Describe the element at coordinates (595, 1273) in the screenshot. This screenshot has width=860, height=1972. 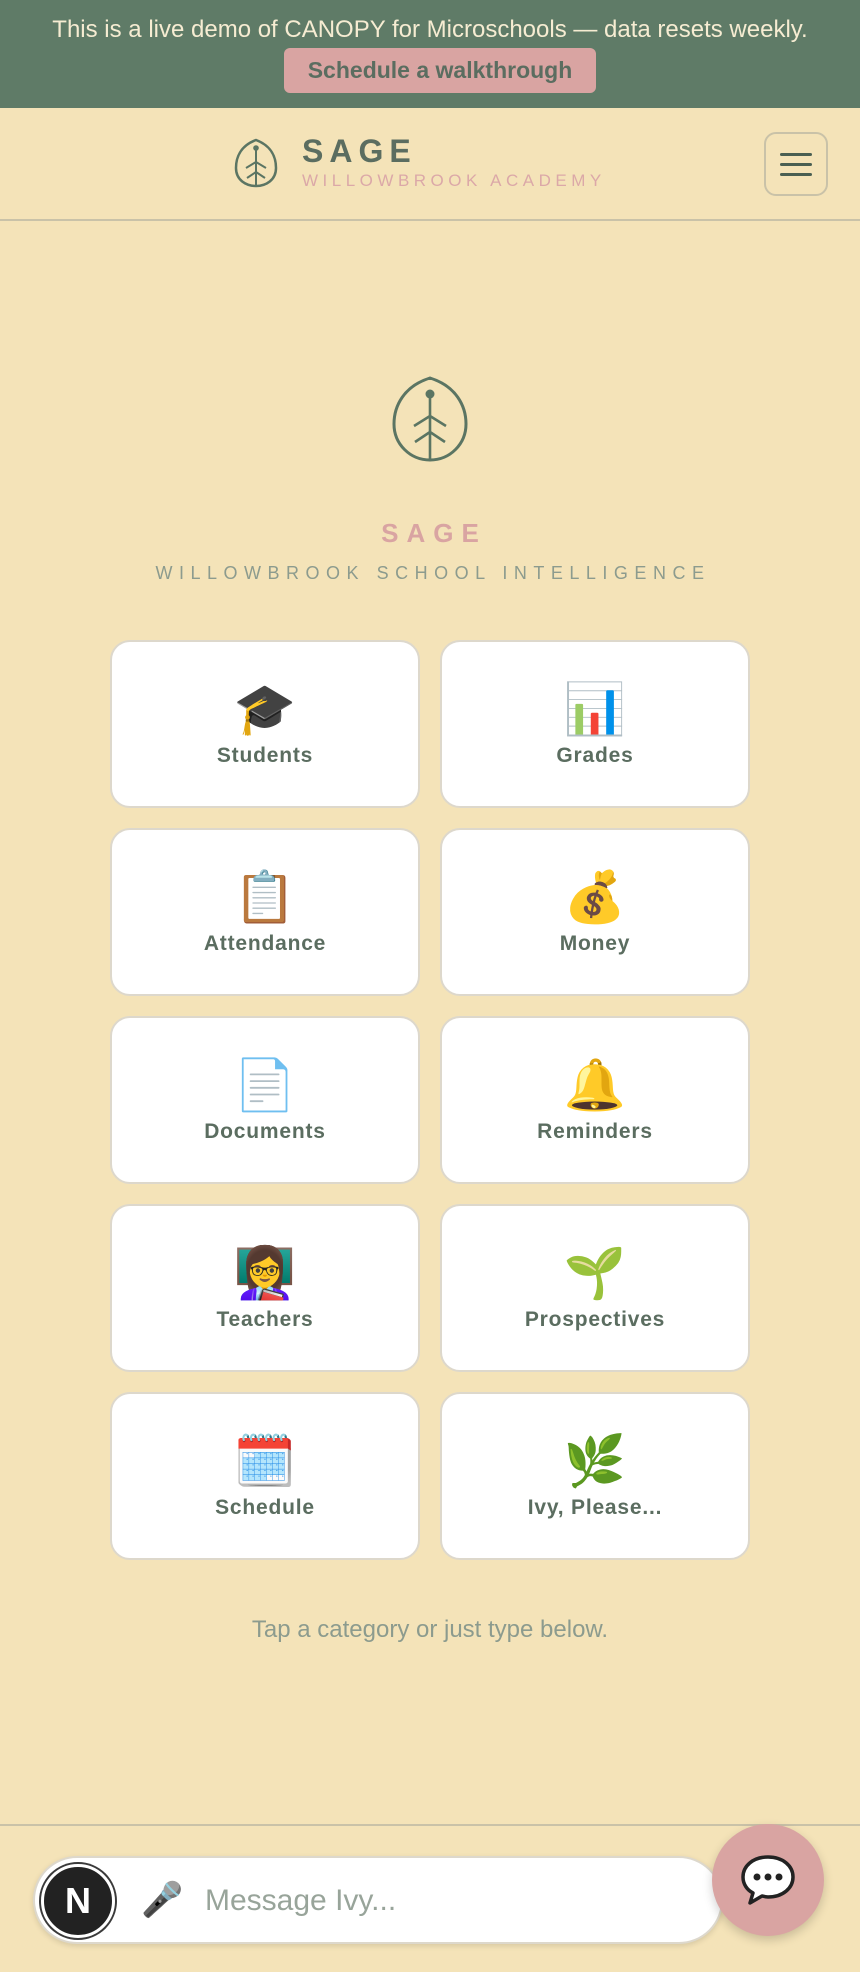
I see `seedling-icon: 🌱` at that location.